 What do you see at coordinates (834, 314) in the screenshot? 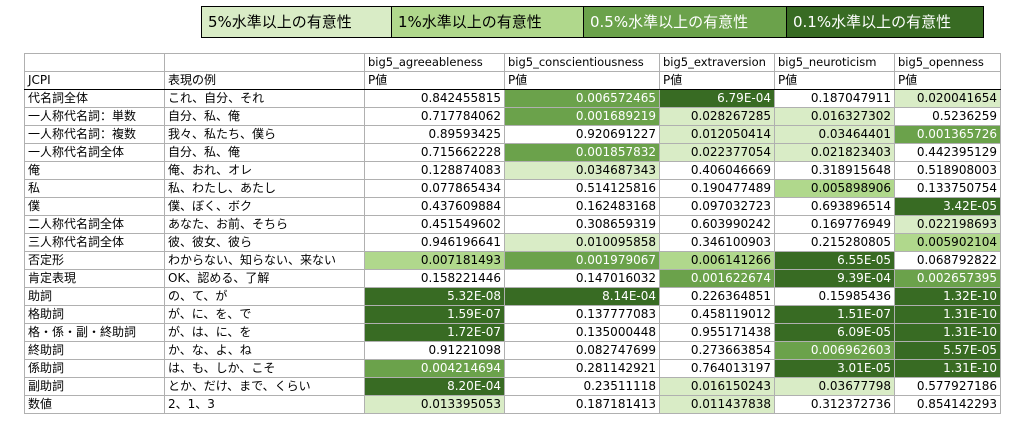
I see `pvalue-cell: 1.51E-07` at bounding box center [834, 314].